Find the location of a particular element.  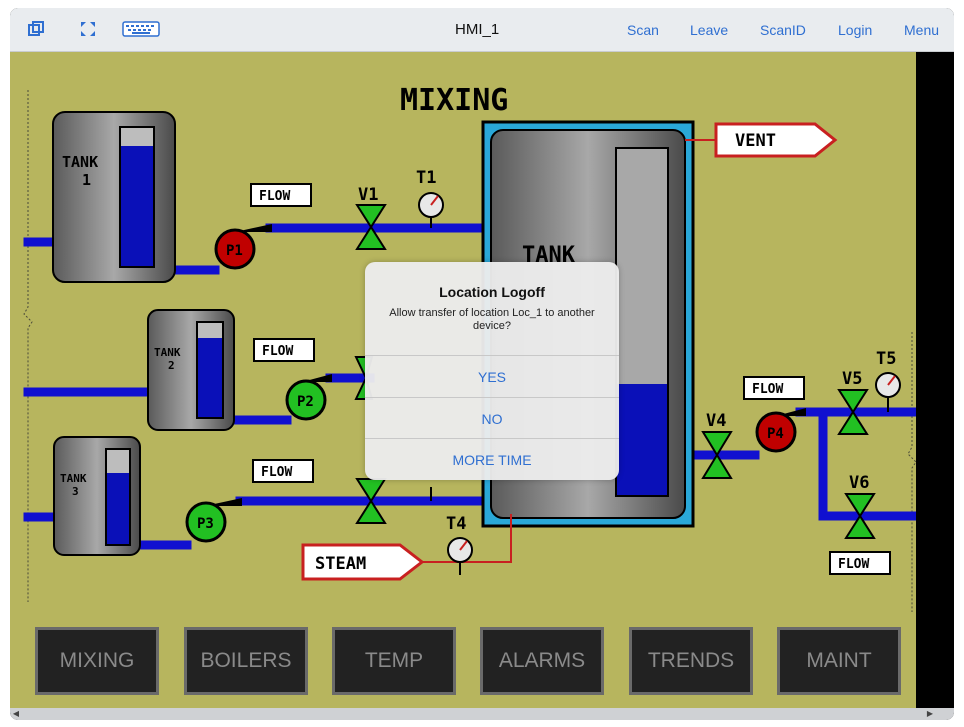

svg-text: T5 is located at coordinates (886, 359).